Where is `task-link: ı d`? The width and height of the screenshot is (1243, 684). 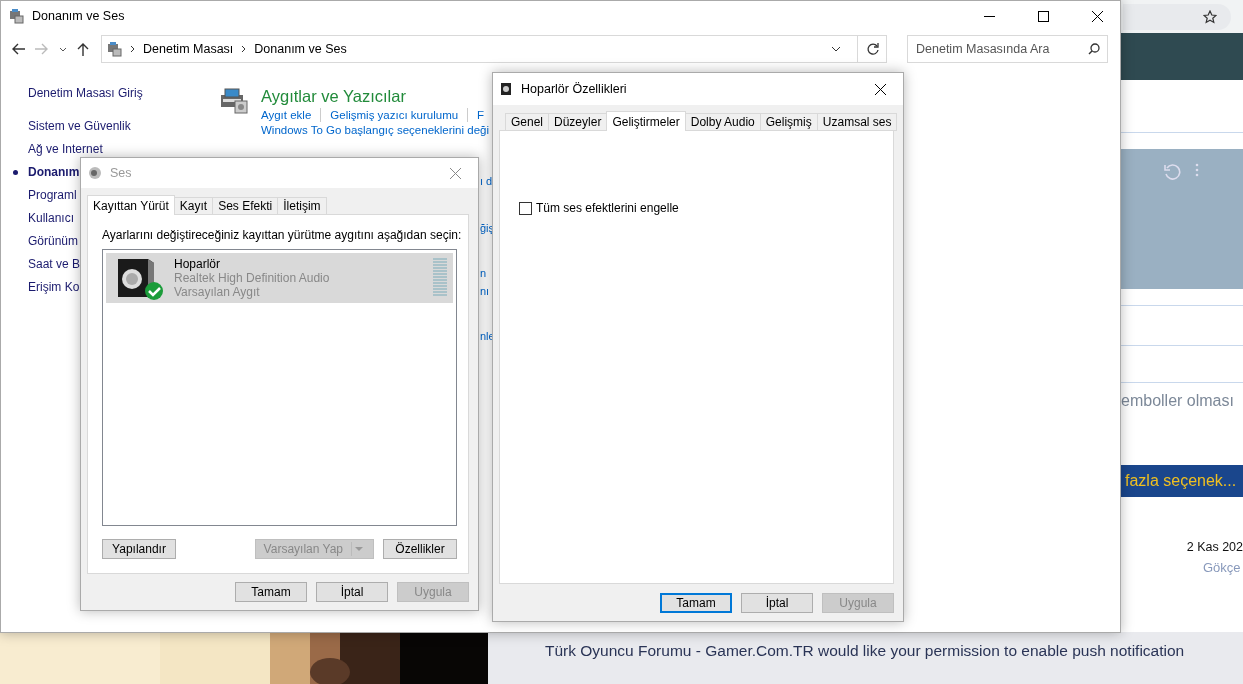 task-link: ı d is located at coordinates (486, 181).